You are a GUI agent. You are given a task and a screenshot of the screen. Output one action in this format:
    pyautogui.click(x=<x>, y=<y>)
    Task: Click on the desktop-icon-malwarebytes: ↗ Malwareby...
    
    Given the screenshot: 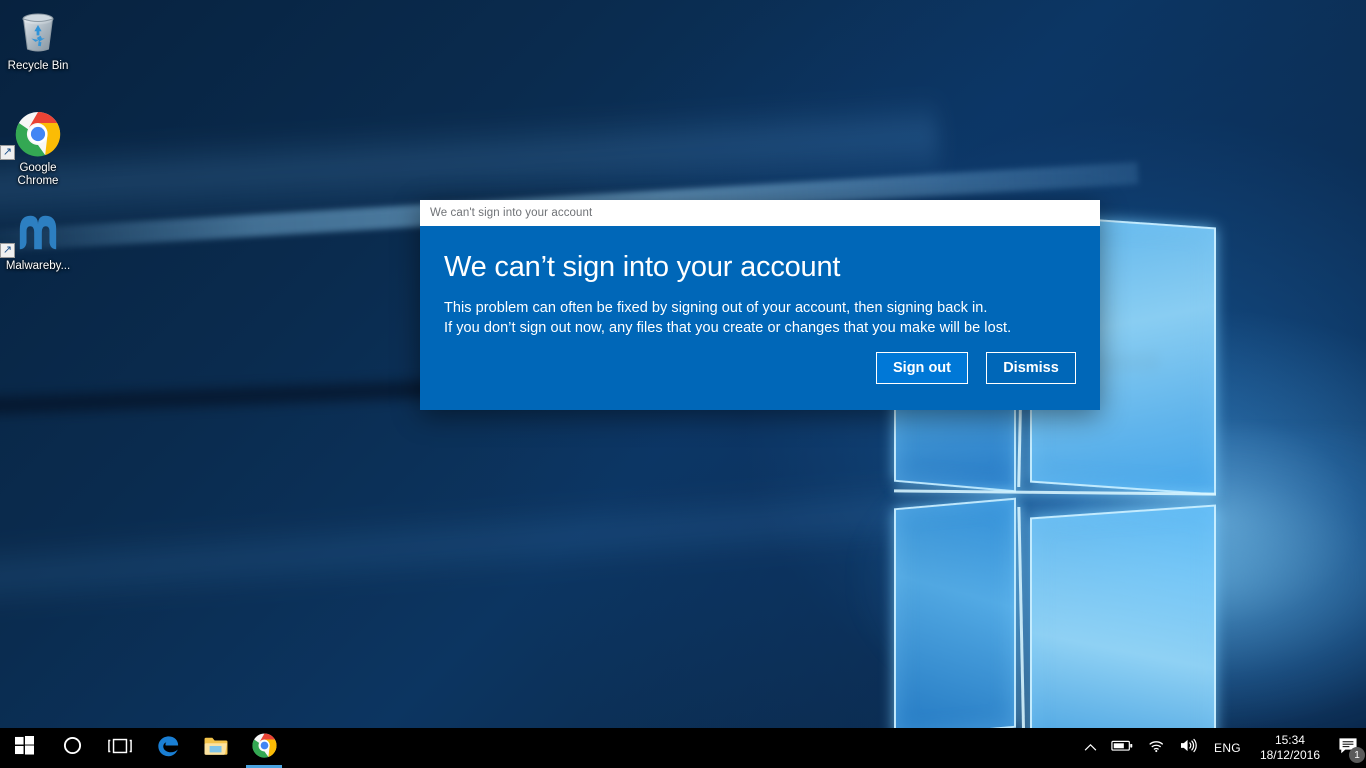 What is the action you would take?
    pyautogui.click(x=38, y=240)
    